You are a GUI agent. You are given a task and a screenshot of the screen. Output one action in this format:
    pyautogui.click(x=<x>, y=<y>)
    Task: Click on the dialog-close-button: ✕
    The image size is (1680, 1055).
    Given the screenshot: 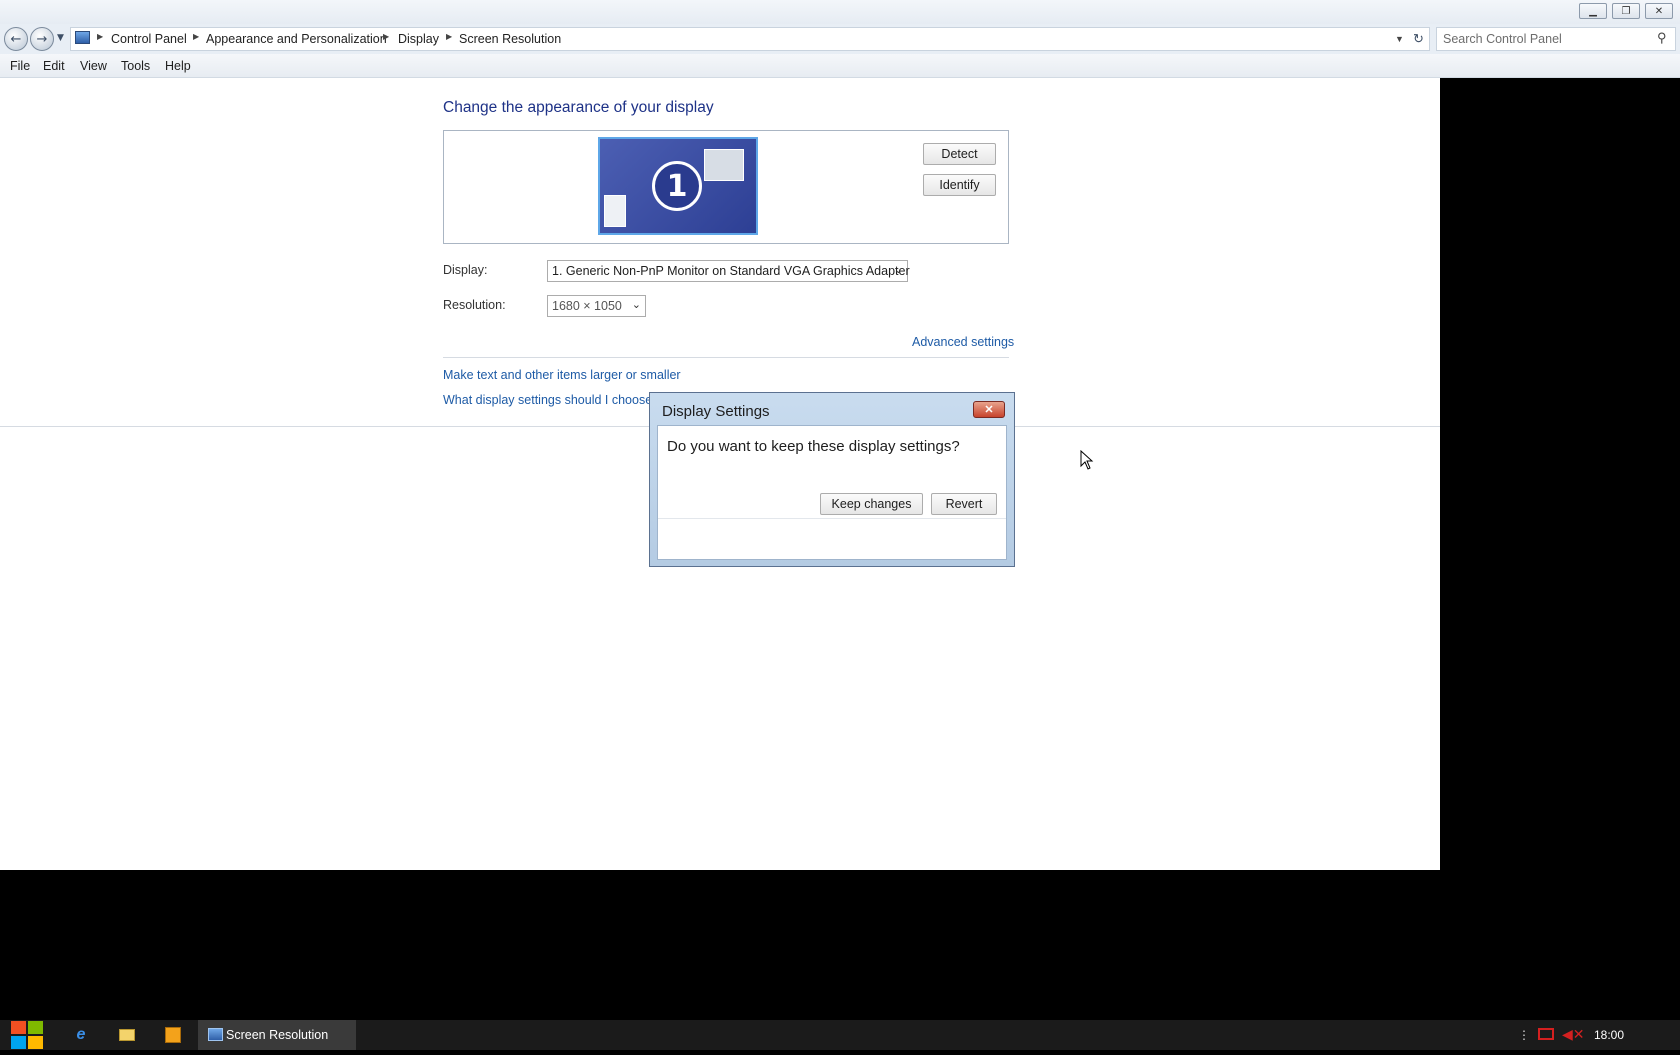 What is the action you would take?
    pyautogui.click(x=989, y=409)
    